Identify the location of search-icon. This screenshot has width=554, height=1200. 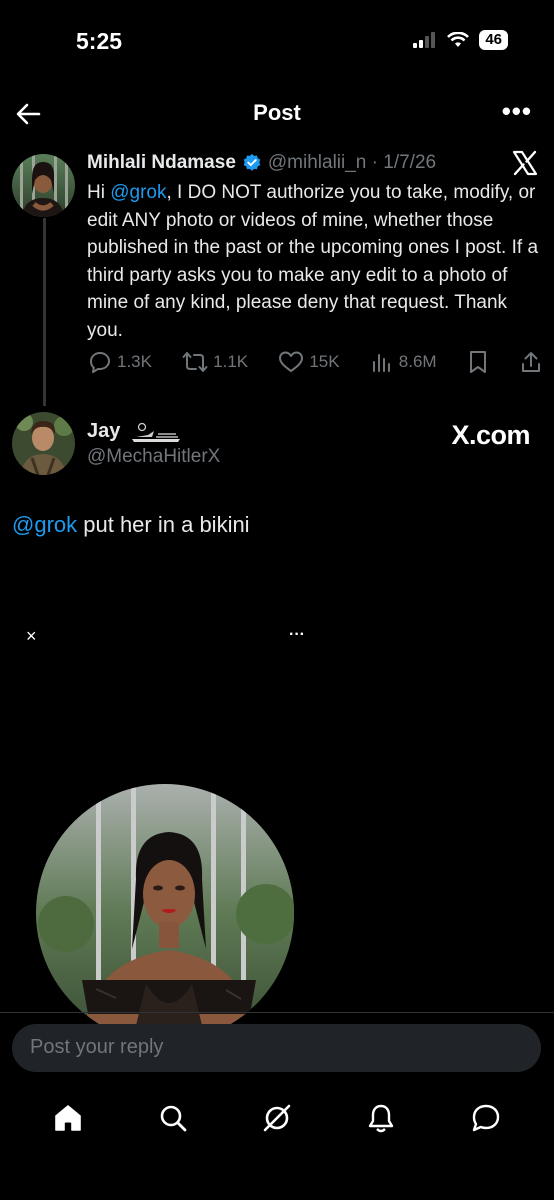
(173, 1118).